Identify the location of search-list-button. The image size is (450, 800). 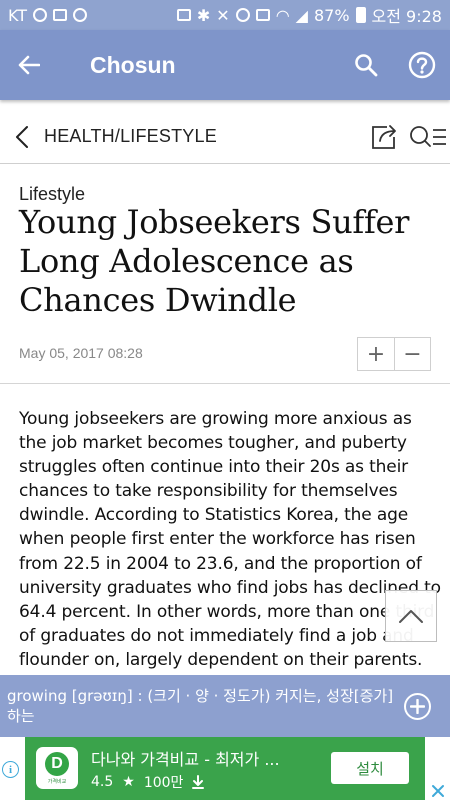
(428, 137).